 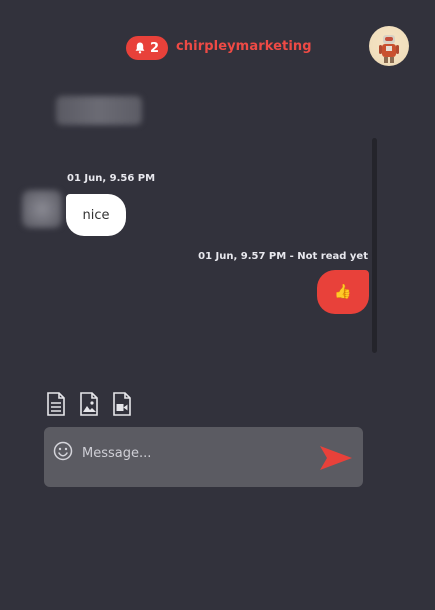 I want to click on video-icon, so click(x=122, y=404).